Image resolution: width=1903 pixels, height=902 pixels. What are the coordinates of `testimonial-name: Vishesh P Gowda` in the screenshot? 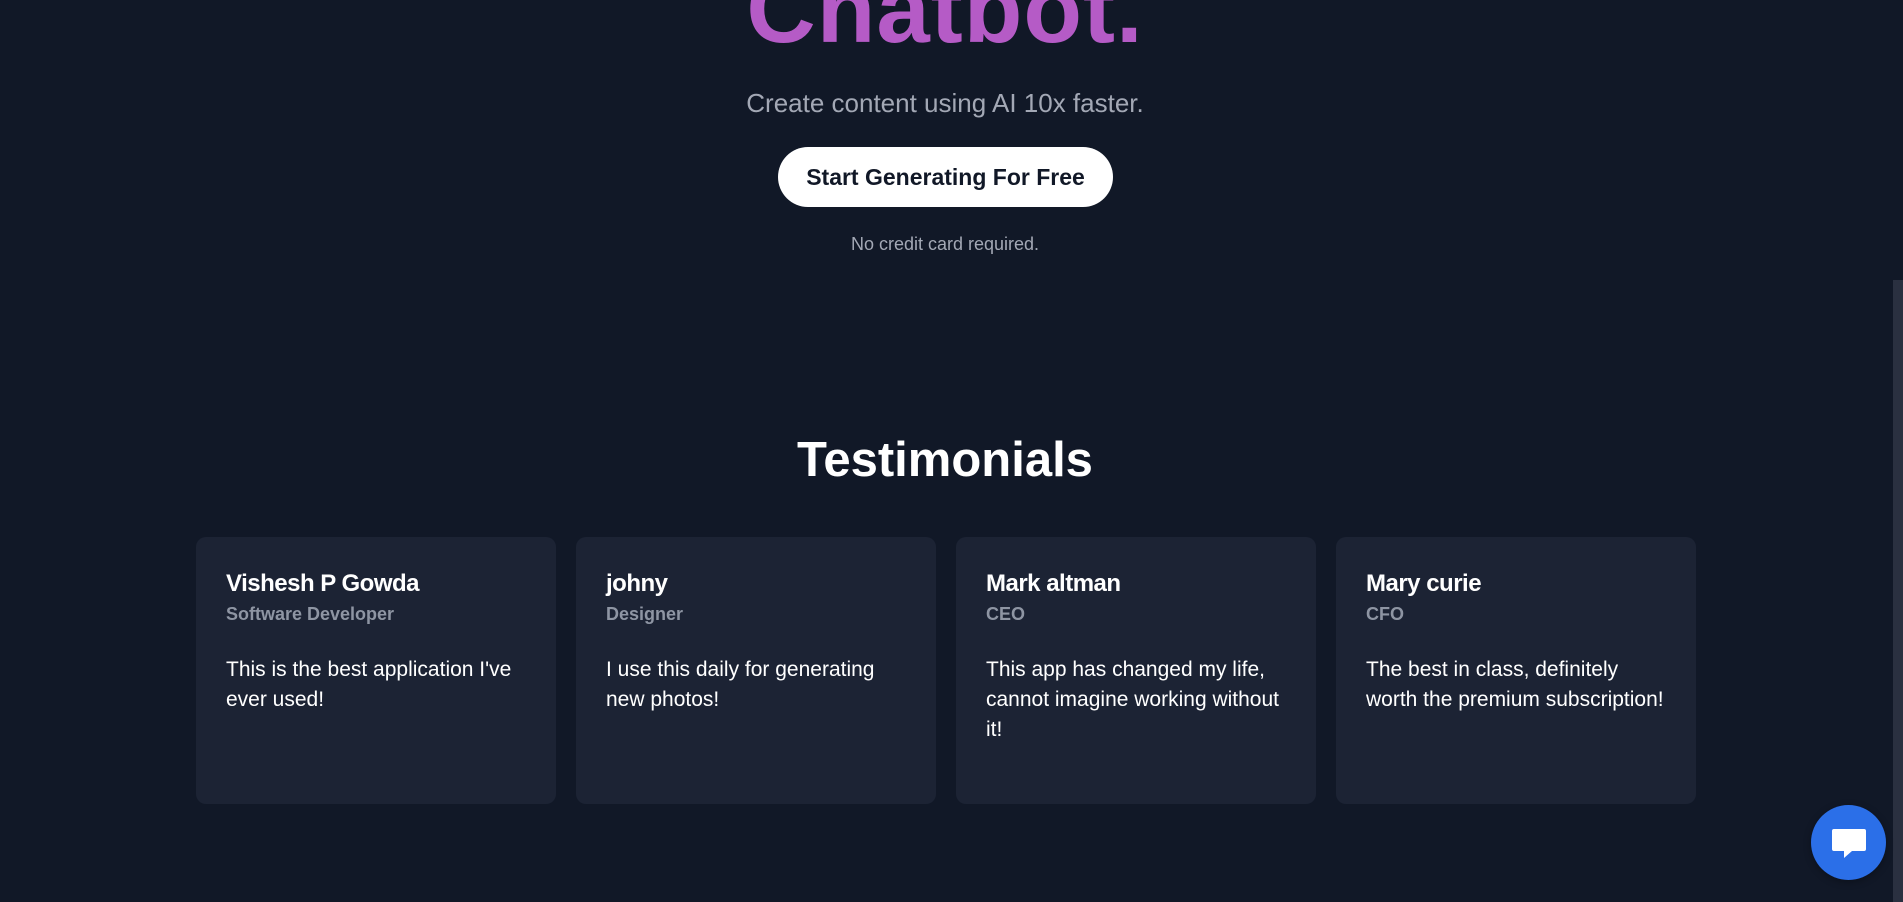 It's located at (323, 583).